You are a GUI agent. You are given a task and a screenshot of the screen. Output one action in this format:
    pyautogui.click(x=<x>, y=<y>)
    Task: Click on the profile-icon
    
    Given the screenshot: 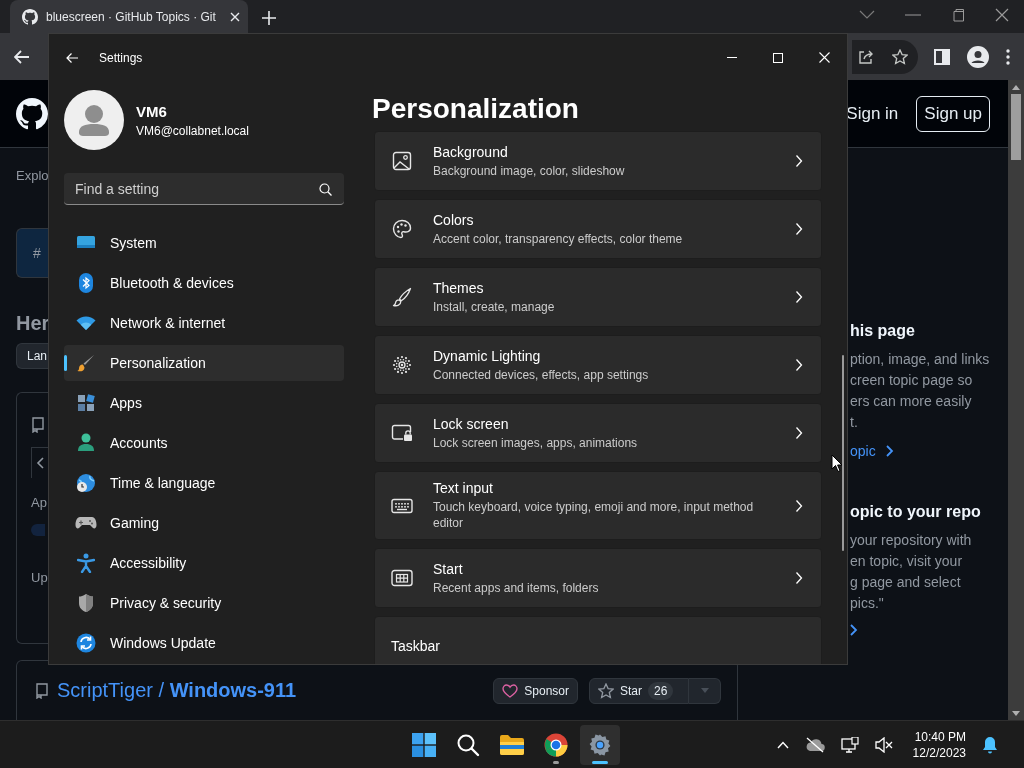 What is the action you would take?
    pyautogui.click(x=978, y=56)
    